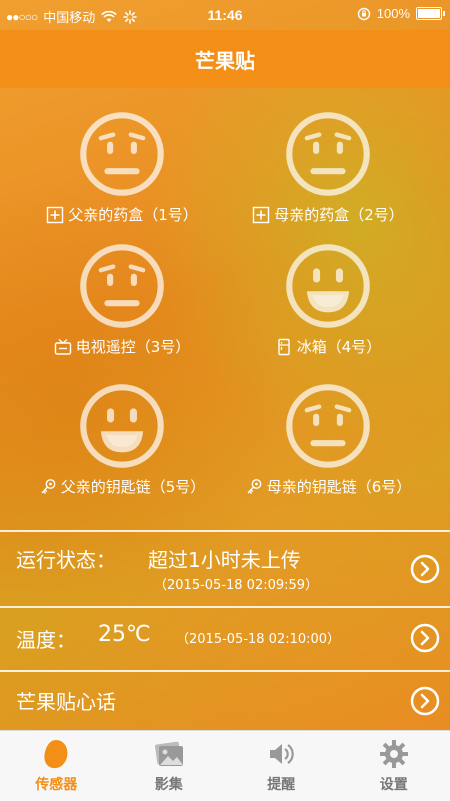 This screenshot has height=801, width=450. What do you see at coordinates (281, 784) in the screenshot?
I see `tab-label: 提醒` at bounding box center [281, 784].